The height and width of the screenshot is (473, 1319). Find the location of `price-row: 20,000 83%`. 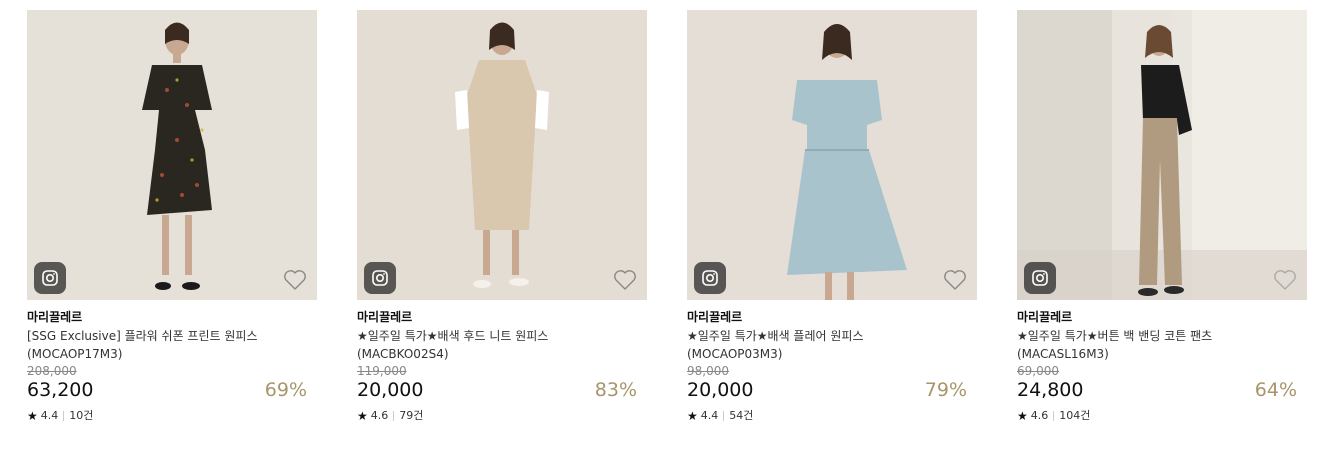

price-row: 20,000 83% is located at coordinates (502, 390).